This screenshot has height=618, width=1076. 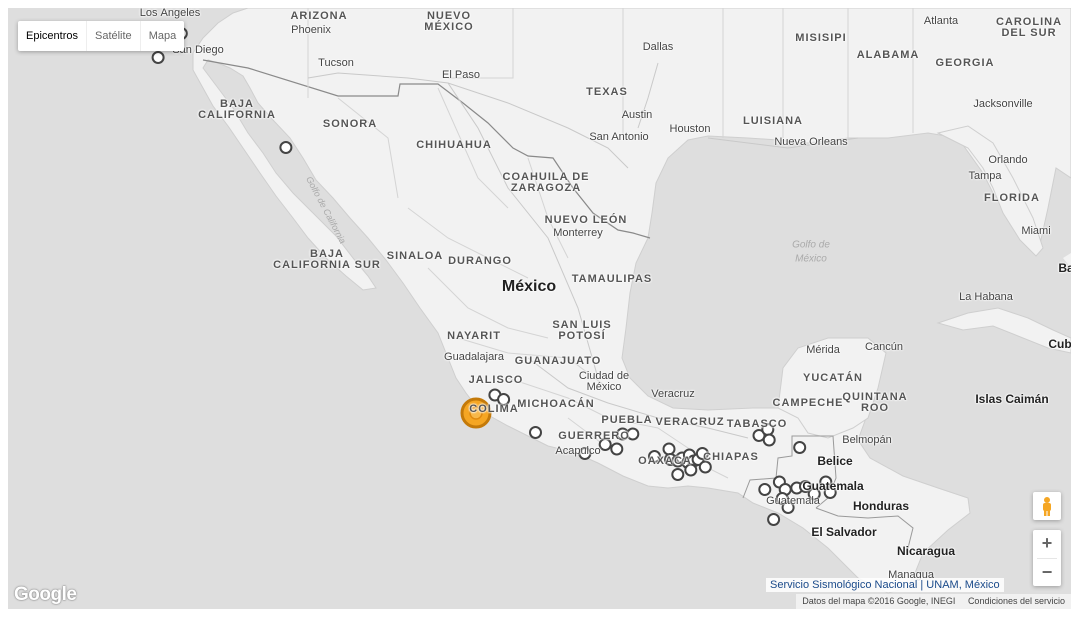 I want to click on zoom-out-button: −, so click(x=1047, y=573).